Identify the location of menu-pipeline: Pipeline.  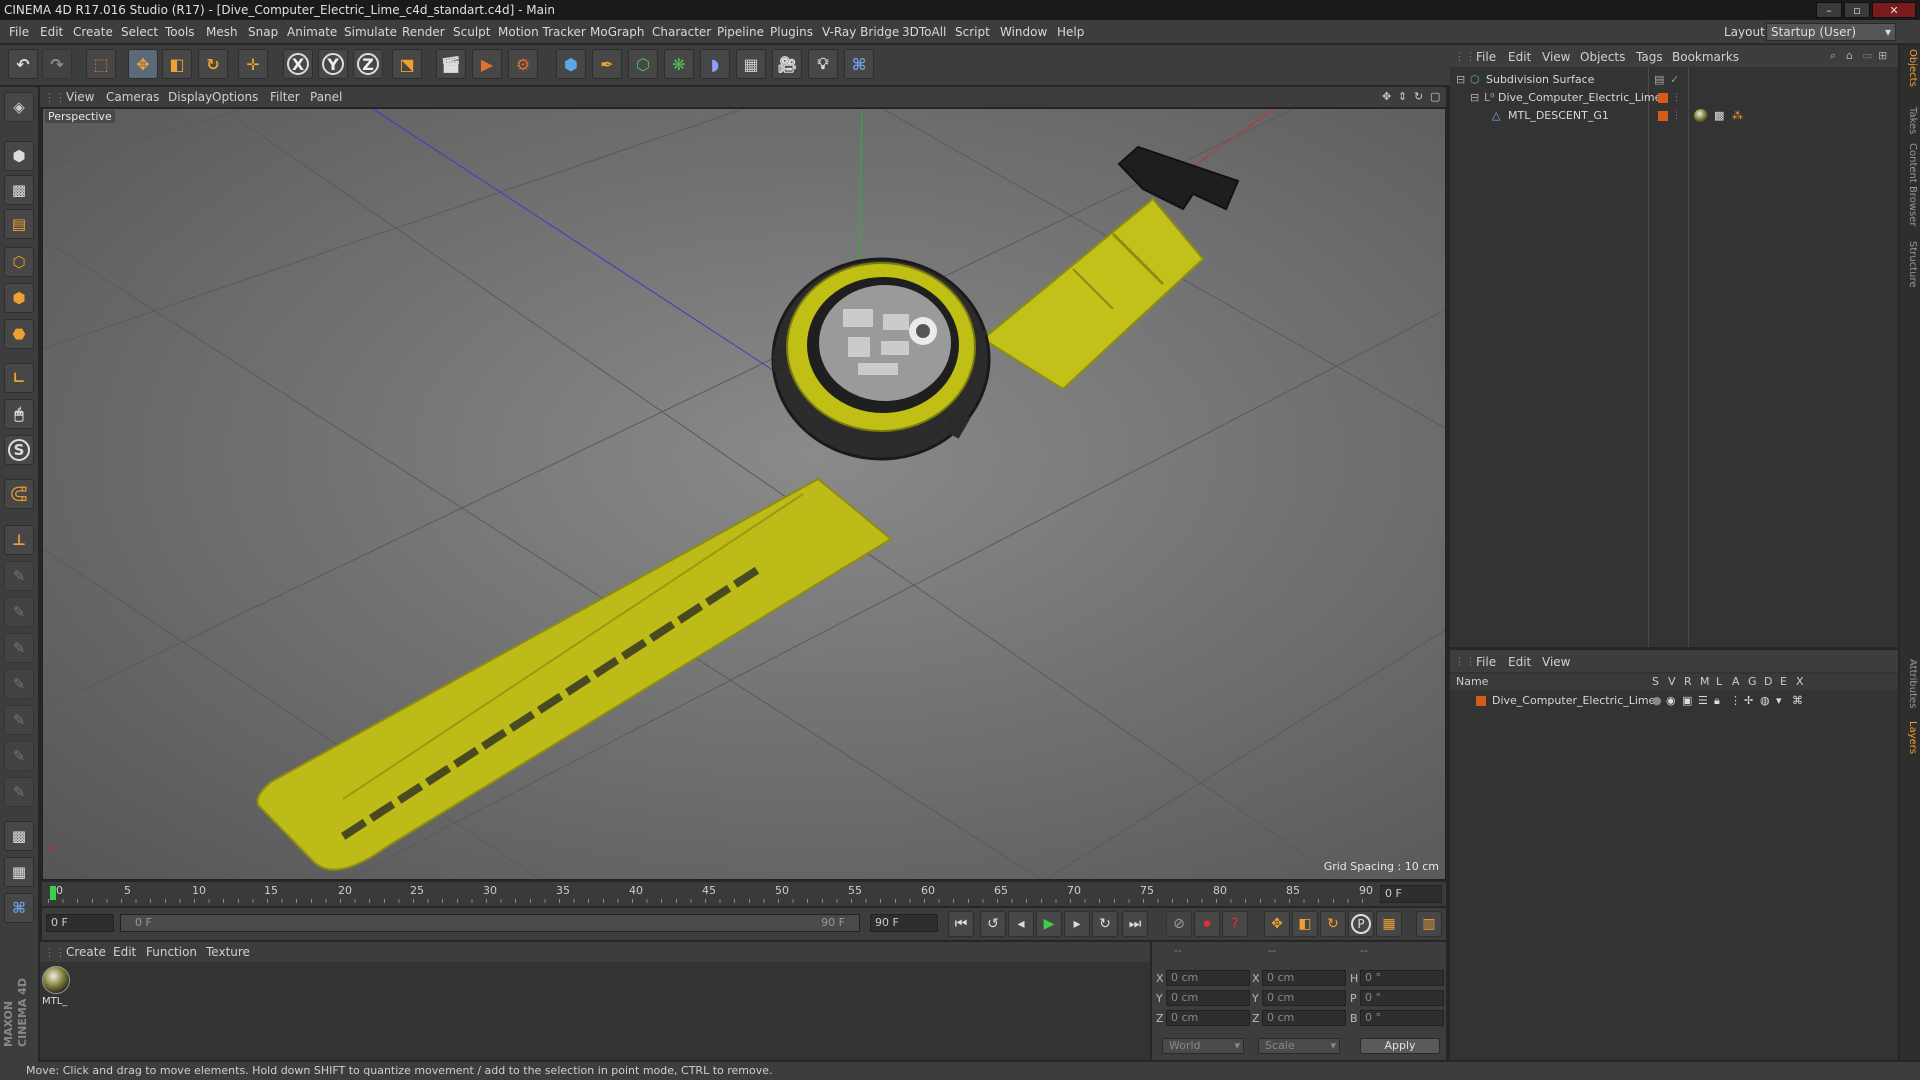
(740, 32).